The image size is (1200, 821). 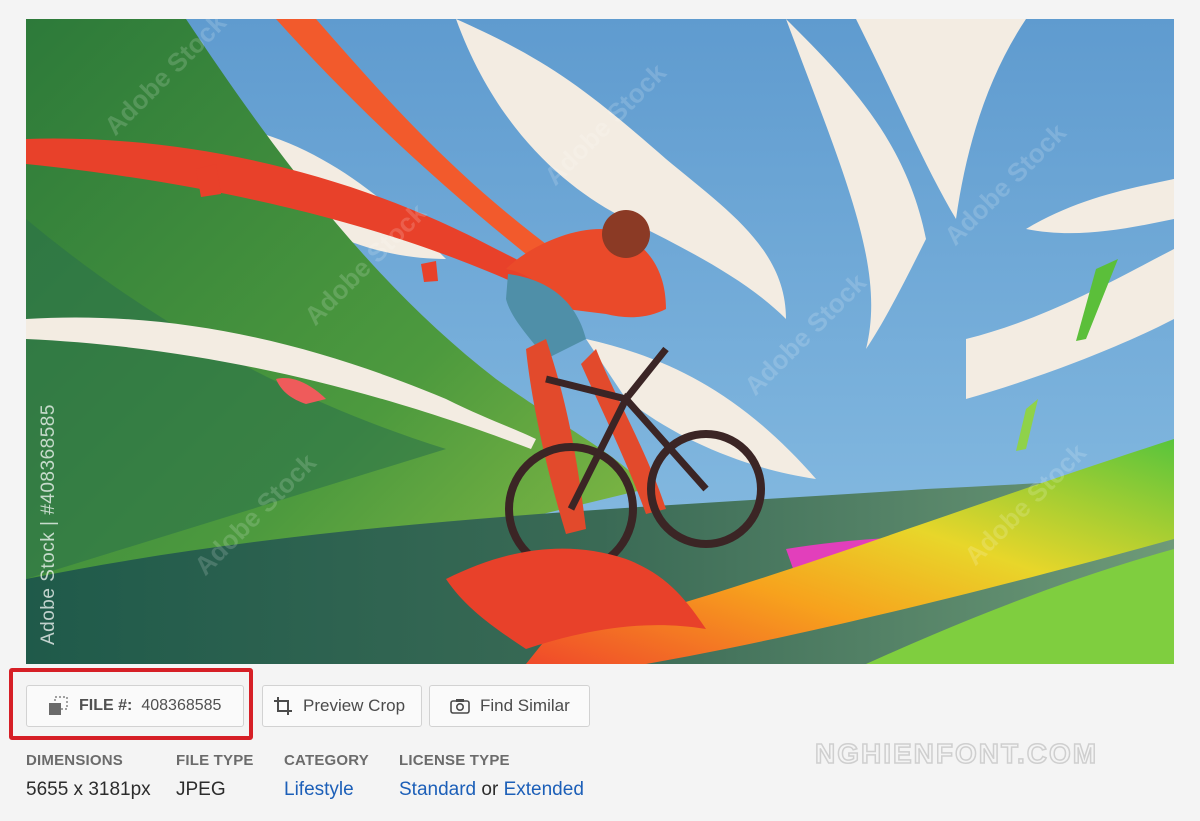 I want to click on camera-icon, so click(x=460, y=706).